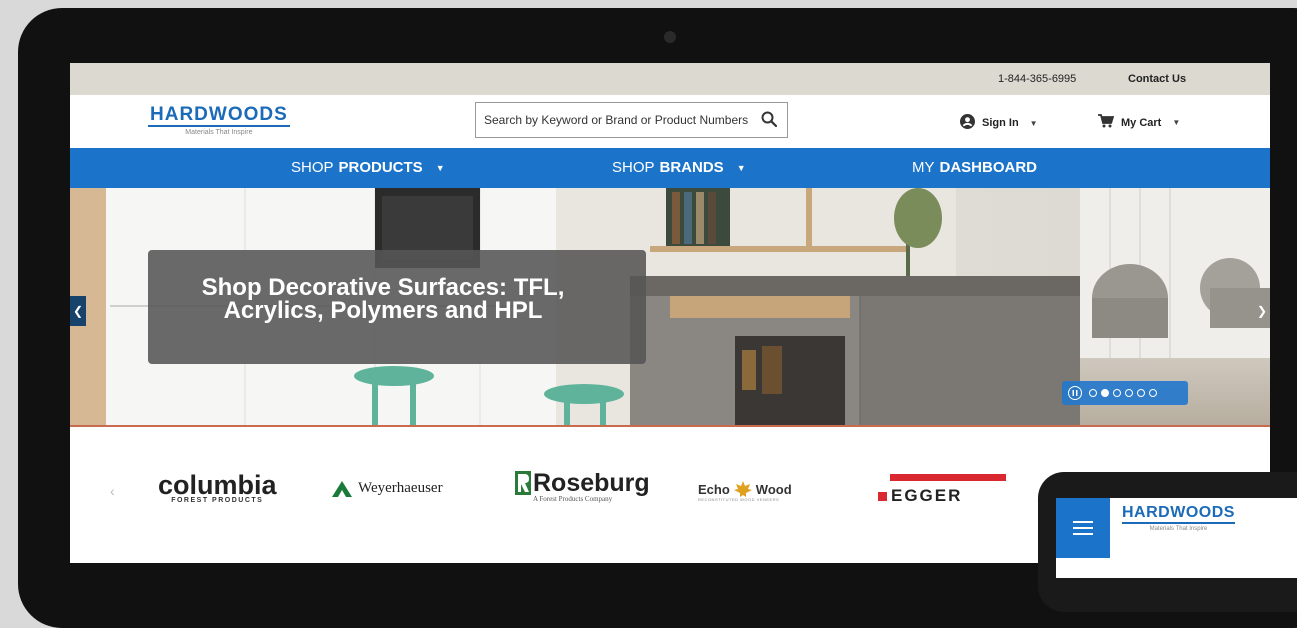  I want to click on nav-shop-products: SHOP PRODUCTS ▼, so click(368, 168).